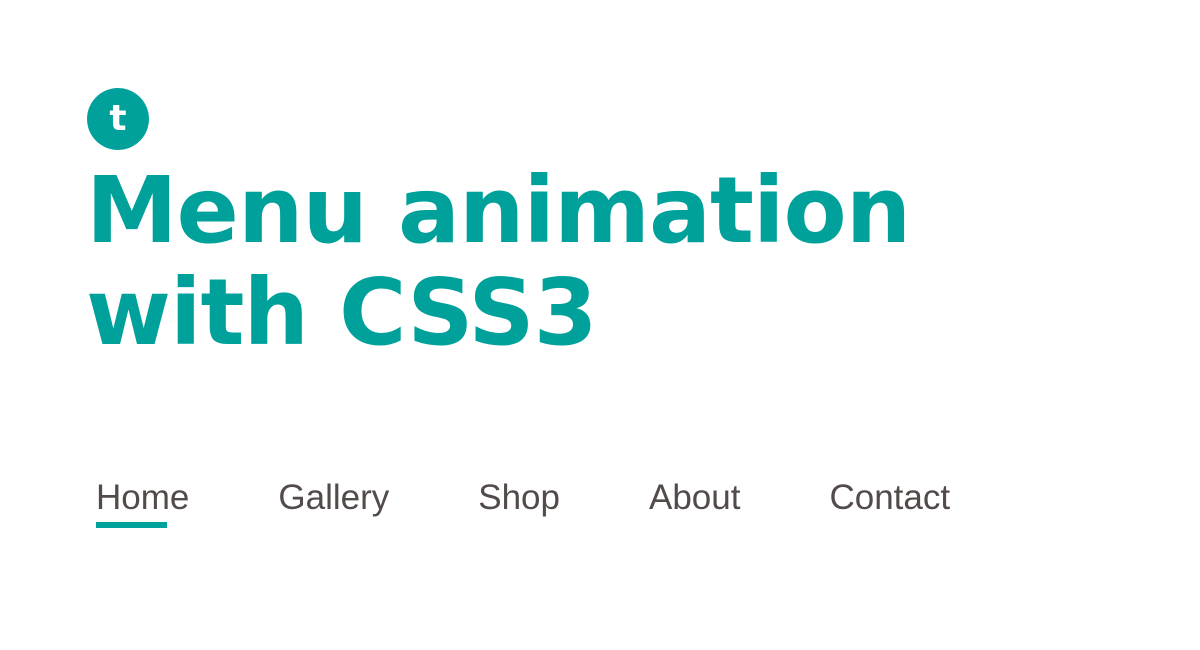 Image resolution: width=1200 pixels, height=650 pixels. What do you see at coordinates (498, 210) in the screenshot?
I see `title-line-1: Menu animation` at bounding box center [498, 210].